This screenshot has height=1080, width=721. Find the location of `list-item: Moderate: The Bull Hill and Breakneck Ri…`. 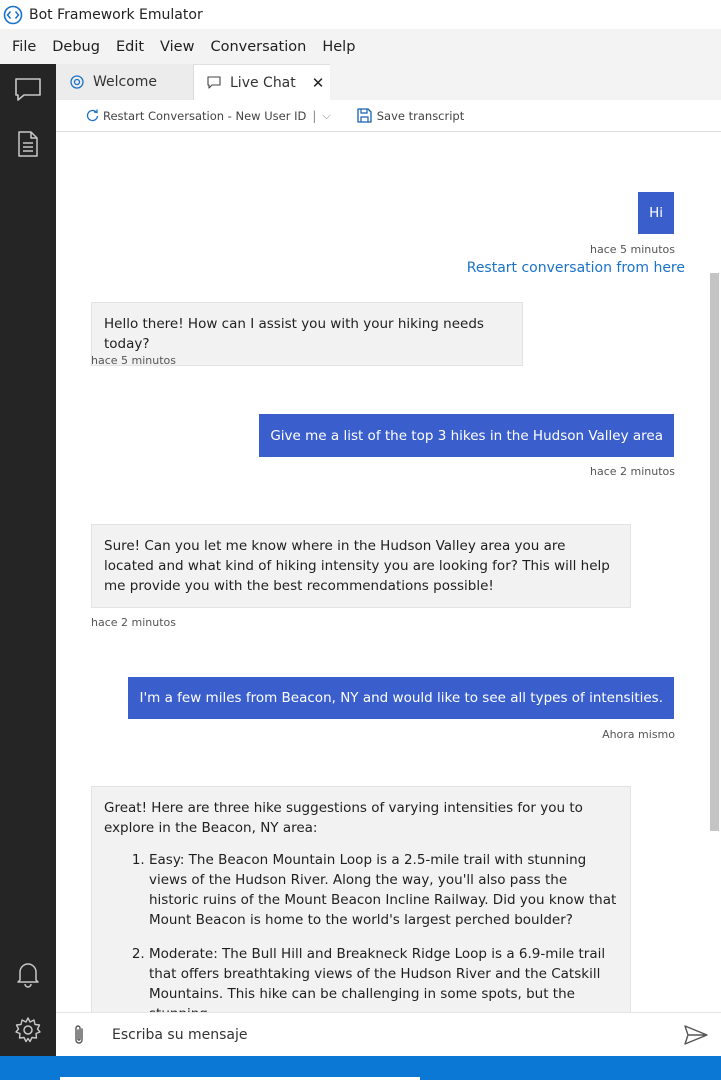

list-item: Moderate: The Bull Hill and Breakneck Ri… is located at coordinates (383, 978).